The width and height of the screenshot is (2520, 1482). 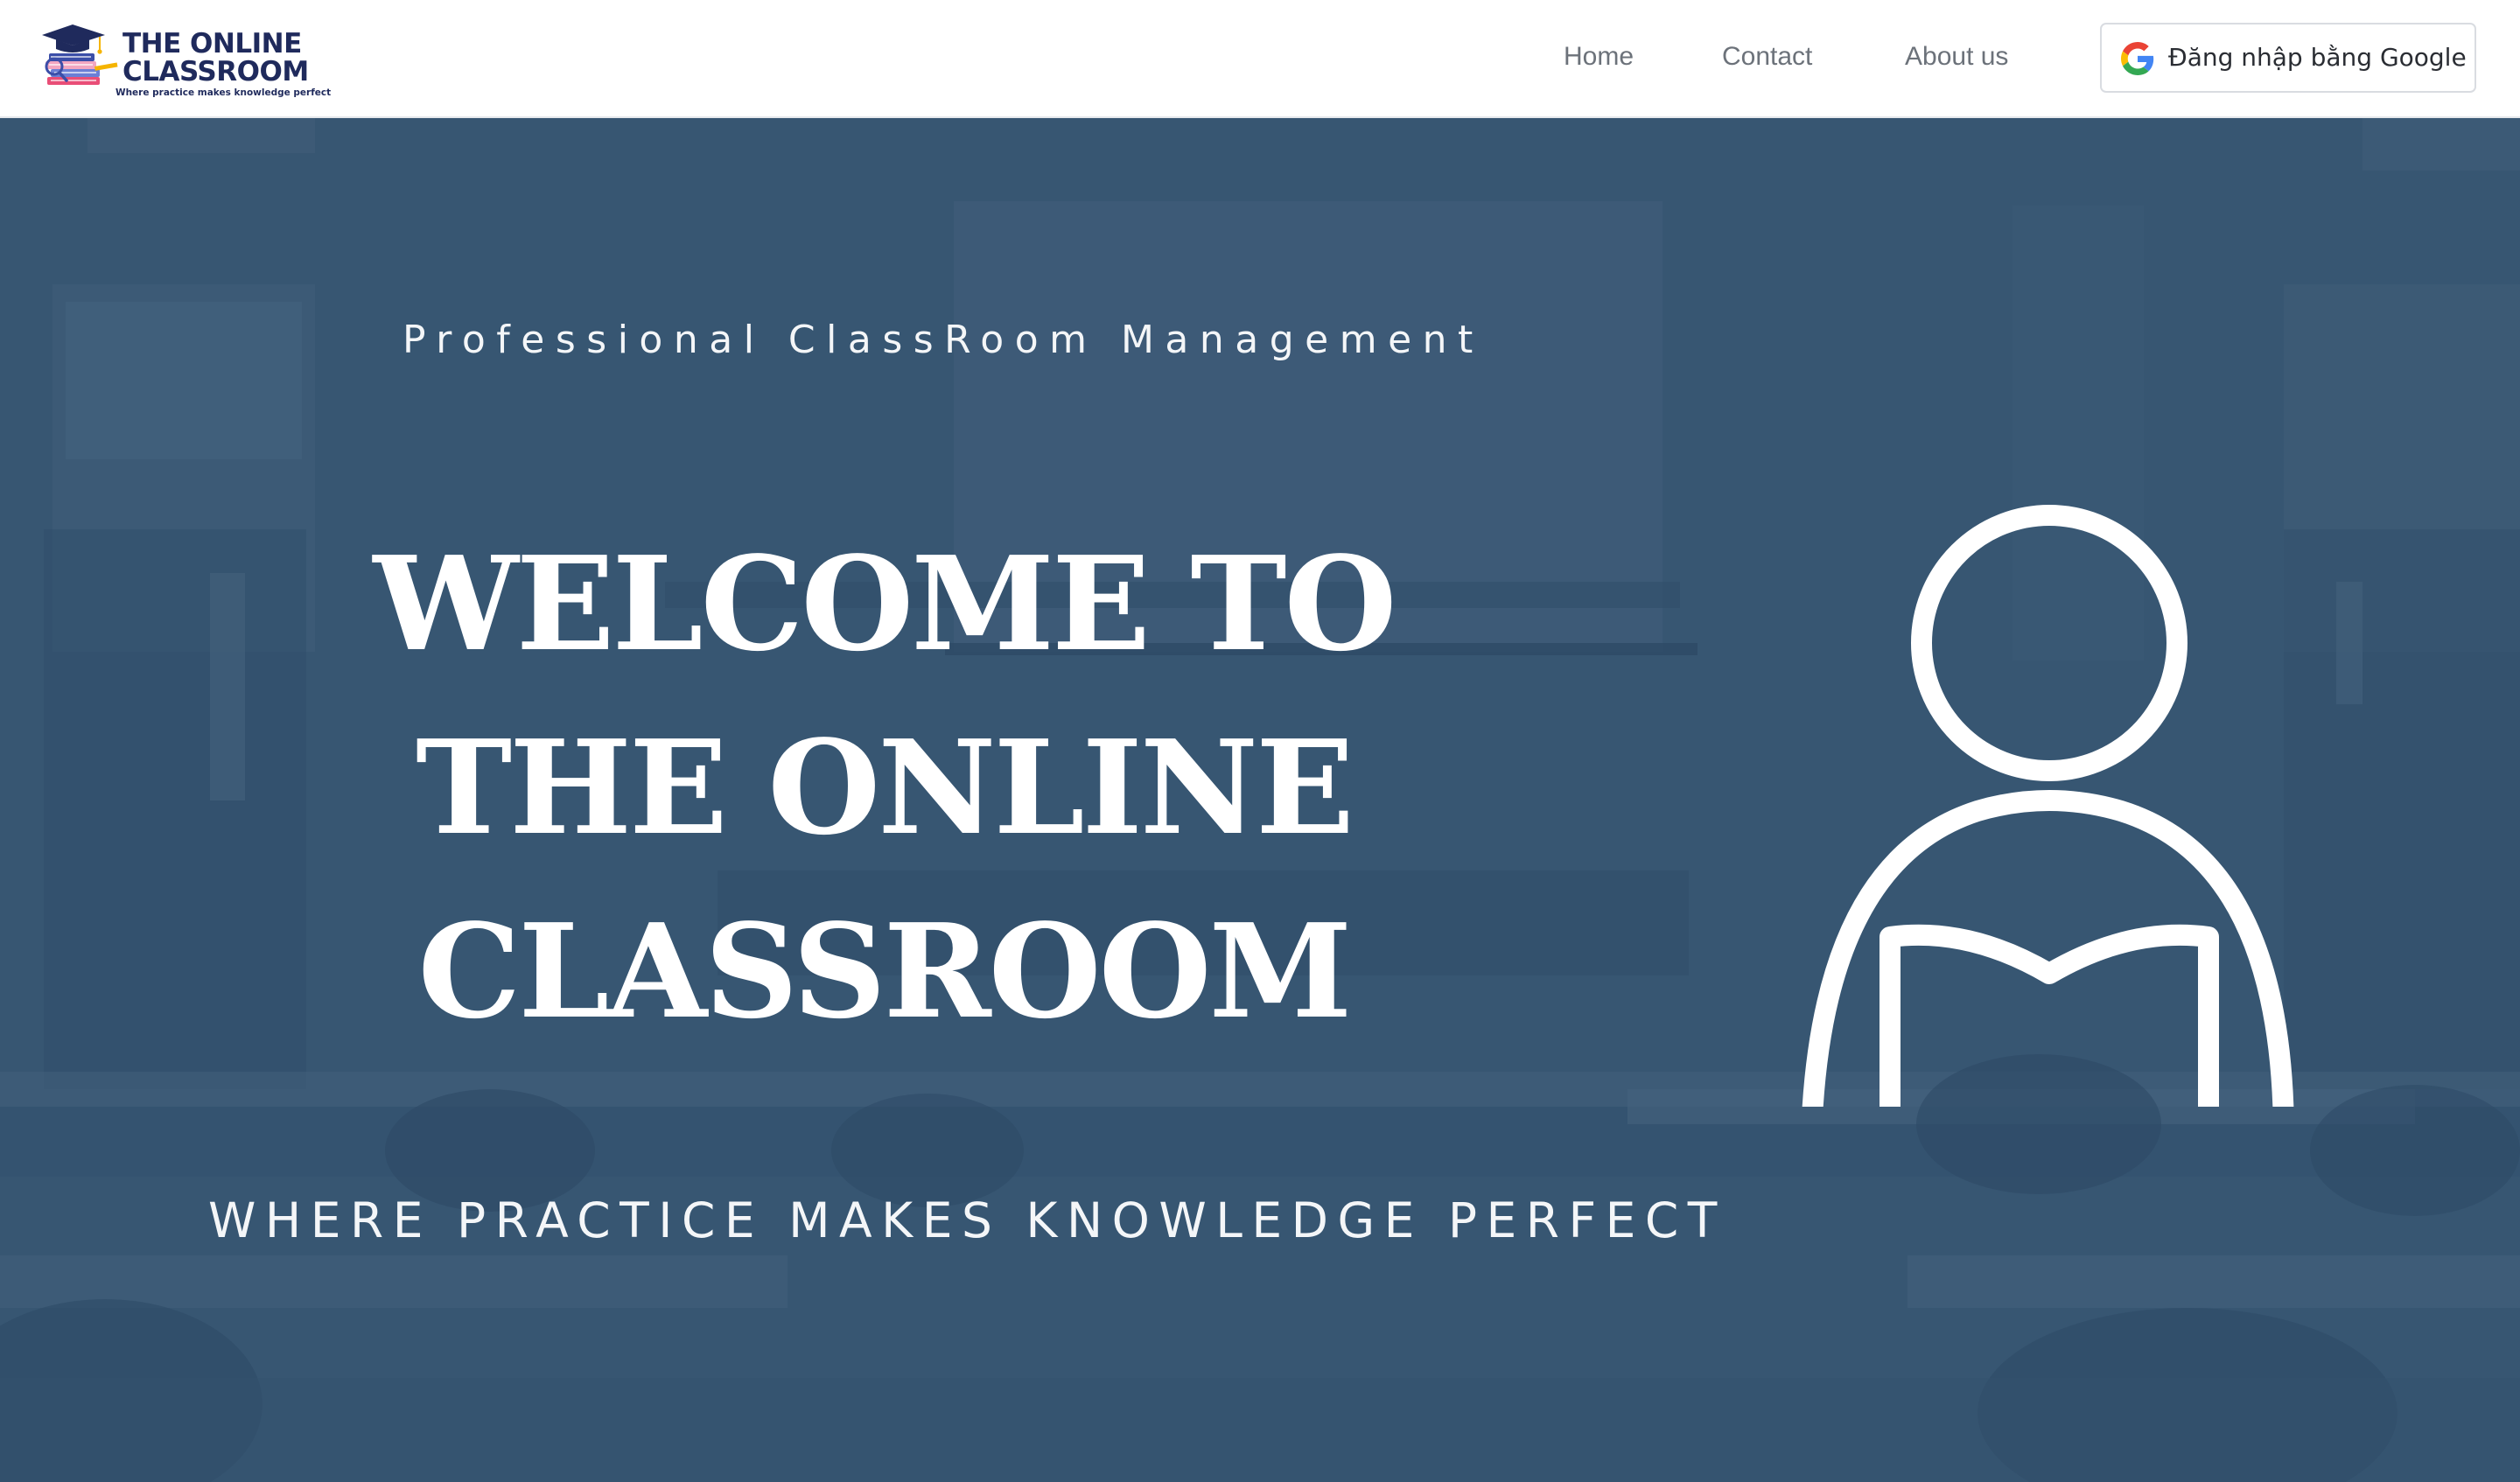 I want to click on hero-headline-line-3: CLASSROOM, so click(x=885, y=971).